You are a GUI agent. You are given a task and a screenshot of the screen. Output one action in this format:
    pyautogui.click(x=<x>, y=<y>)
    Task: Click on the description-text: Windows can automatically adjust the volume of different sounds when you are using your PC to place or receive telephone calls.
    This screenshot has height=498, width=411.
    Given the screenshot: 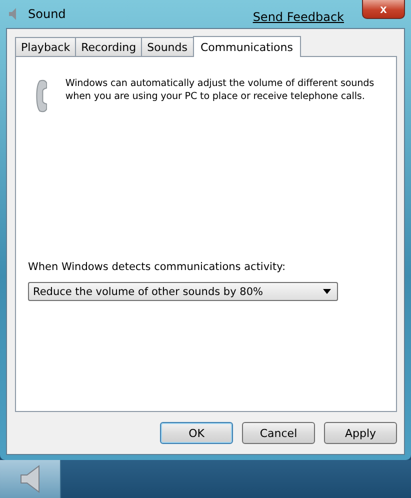 What is the action you would take?
    pyautogui.click(x=220, y=90)
    